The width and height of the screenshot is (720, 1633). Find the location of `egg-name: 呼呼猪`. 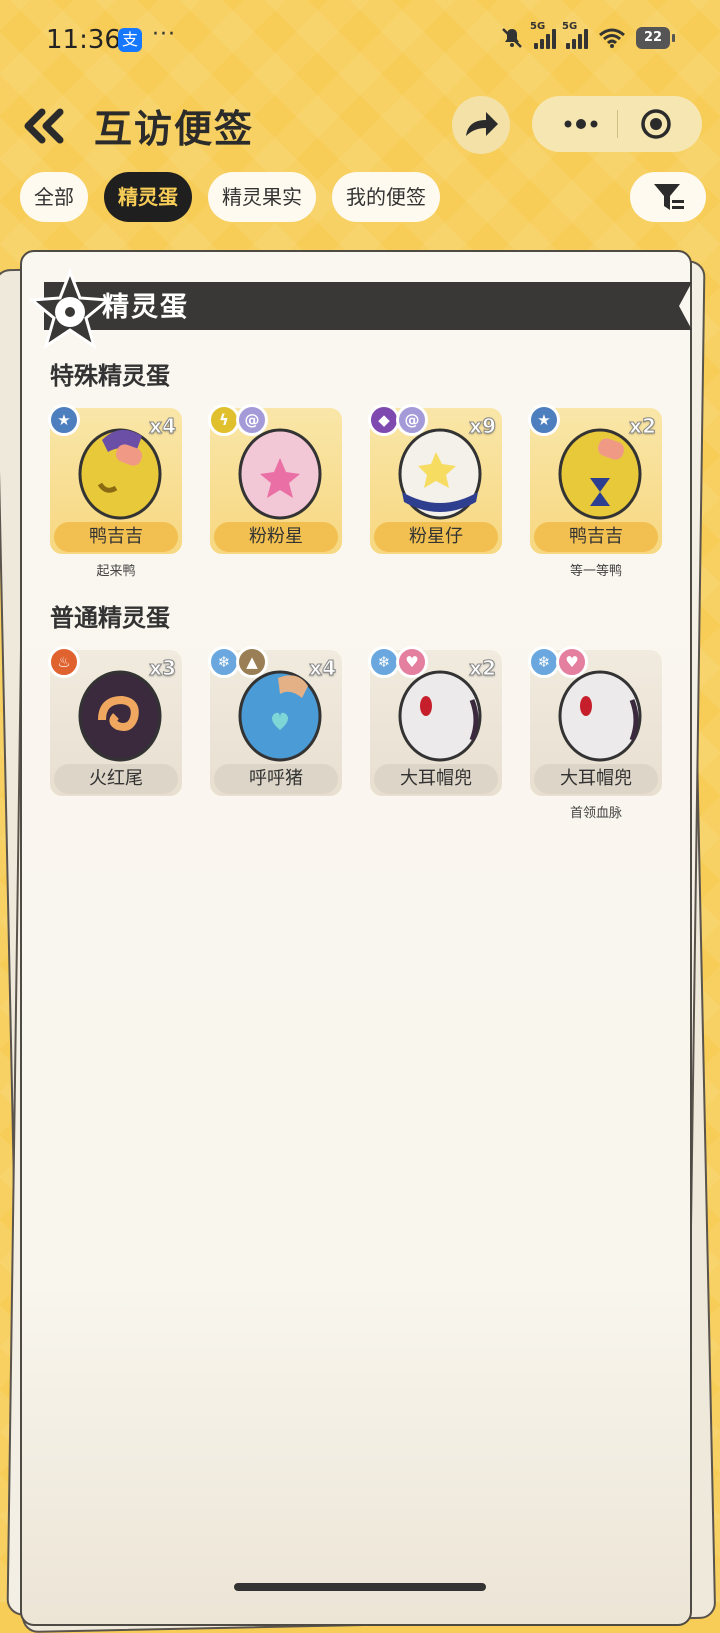

egg-name: 呼呼猪 is located at coordinates (276, 779).